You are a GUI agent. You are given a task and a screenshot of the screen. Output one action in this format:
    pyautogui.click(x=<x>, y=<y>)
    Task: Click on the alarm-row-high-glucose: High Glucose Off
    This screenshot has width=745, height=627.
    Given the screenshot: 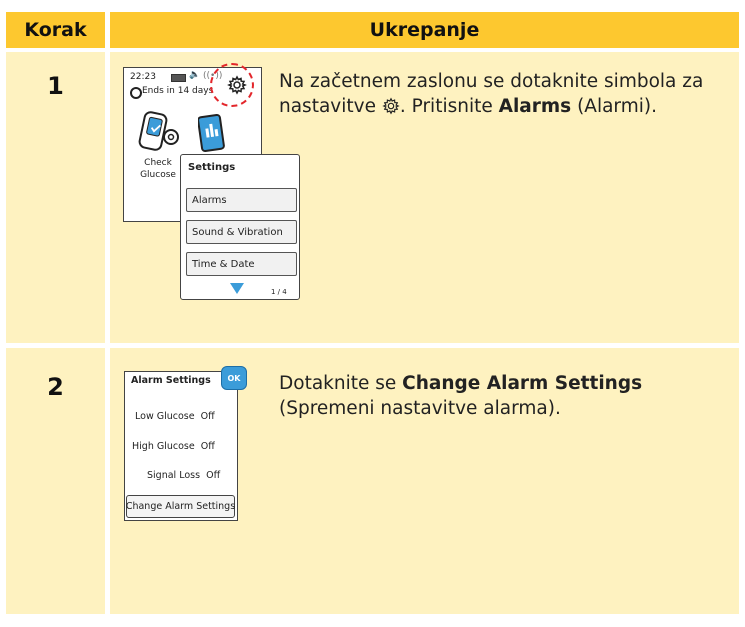 What is the action you would take?
    pyautogui.click(x=173, y=446)
    